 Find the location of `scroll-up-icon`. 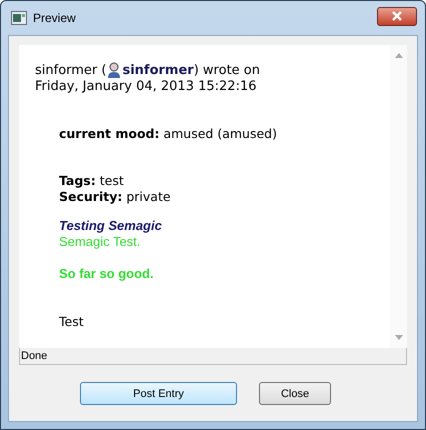

scroll-up-icon is located at coordinates (398, 55).